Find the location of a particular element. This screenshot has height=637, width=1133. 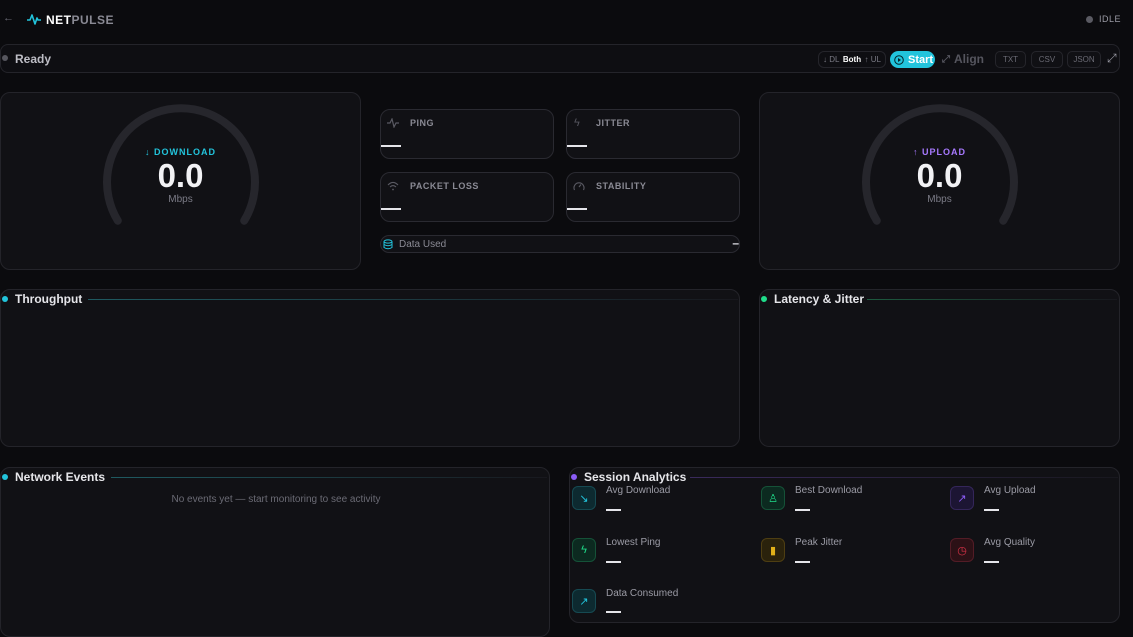

events-divider is located at coordinates (329, 477).